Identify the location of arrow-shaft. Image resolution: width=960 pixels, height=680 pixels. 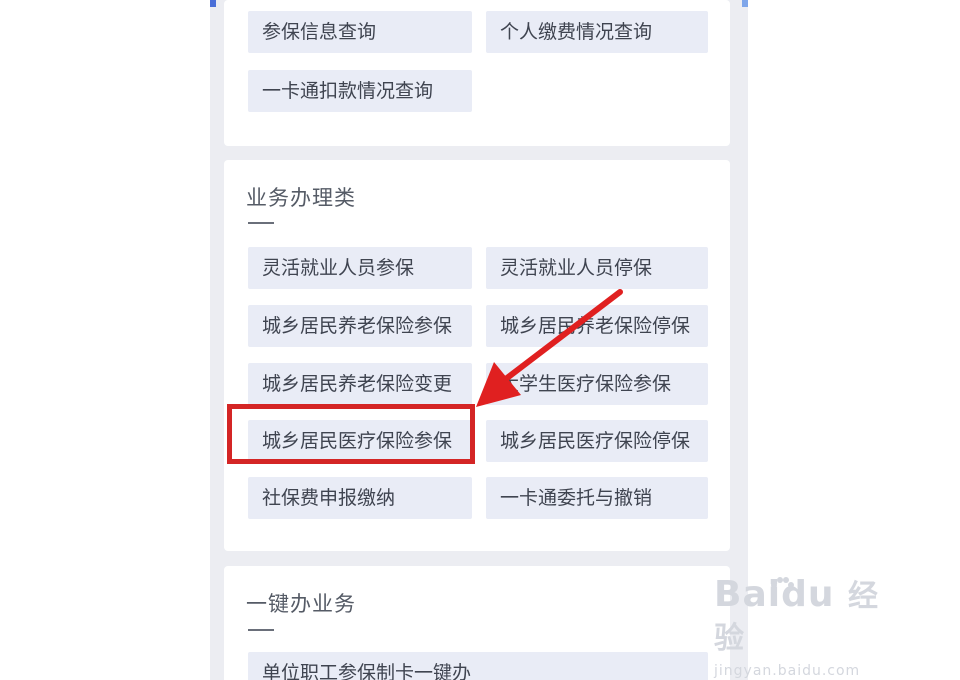
(563, 335).